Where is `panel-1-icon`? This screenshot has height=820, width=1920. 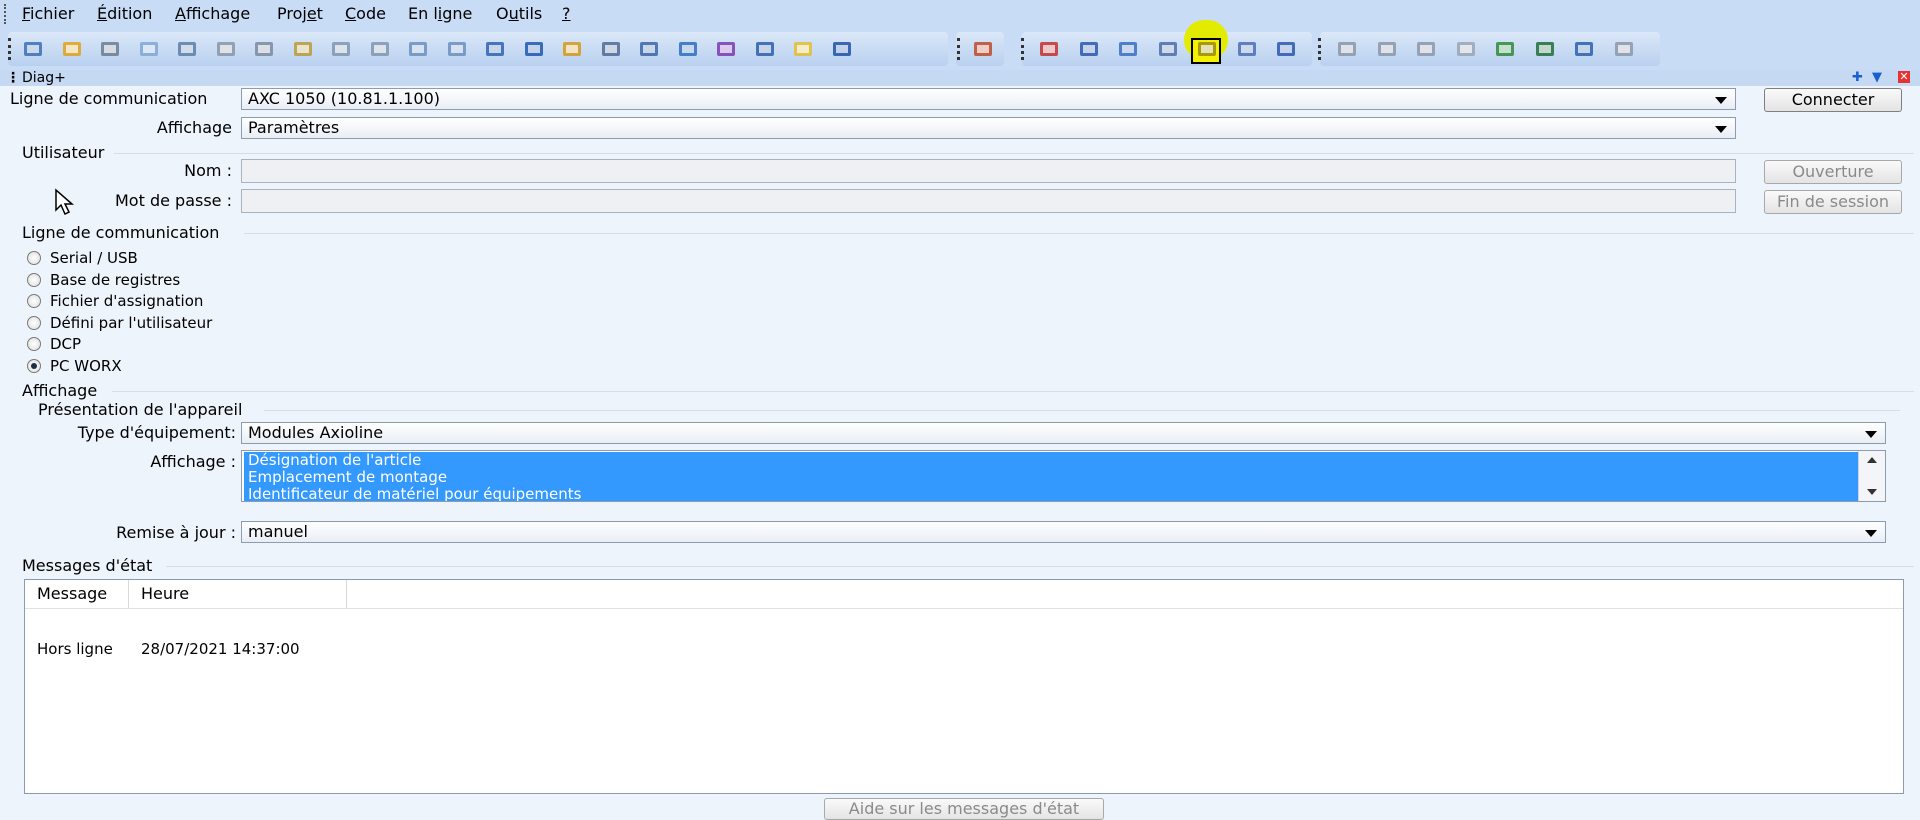 panel-1-icon is located at coordinates (1049, 49).